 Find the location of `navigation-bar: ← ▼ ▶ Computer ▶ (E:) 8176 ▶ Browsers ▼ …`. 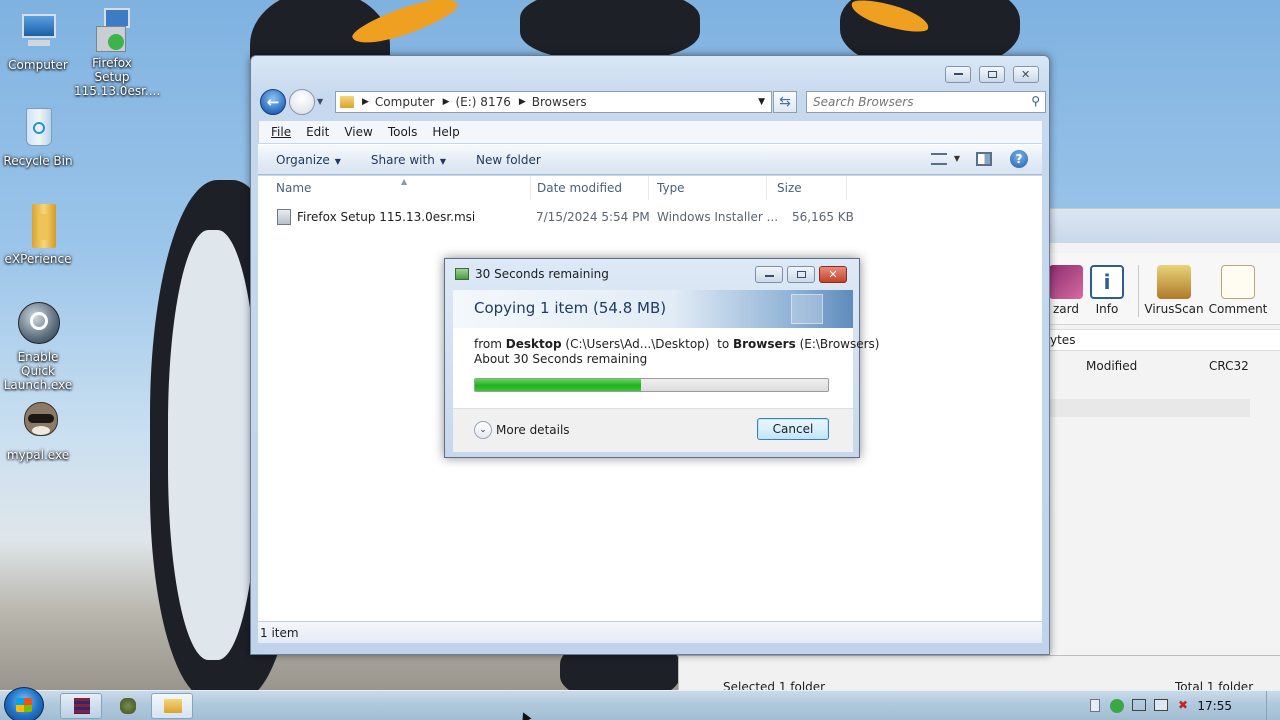

navigation-bar: ← ▼ ▶ Computer ▶ (E:) 8176 ▶ Browsers ▼ … is located at coordinates (651, 103).